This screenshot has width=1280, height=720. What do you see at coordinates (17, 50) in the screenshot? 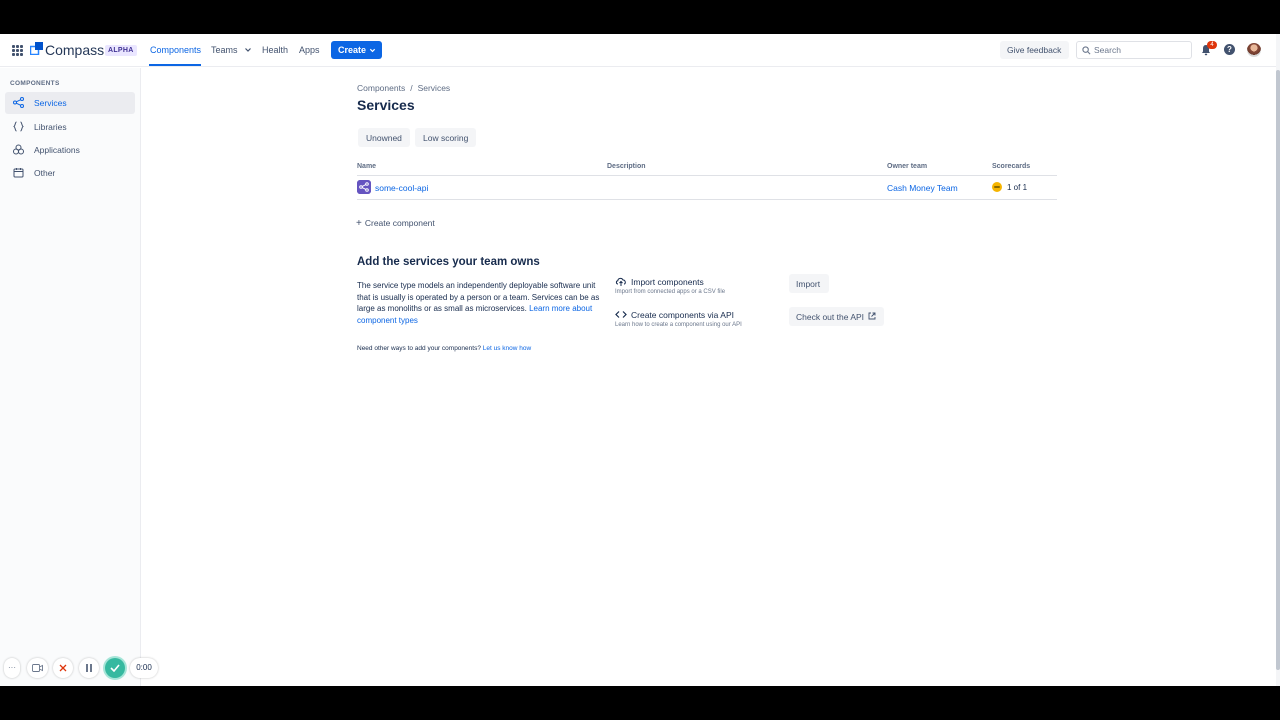
I see `app-switcher-icon` at bounding box center [17, 50].